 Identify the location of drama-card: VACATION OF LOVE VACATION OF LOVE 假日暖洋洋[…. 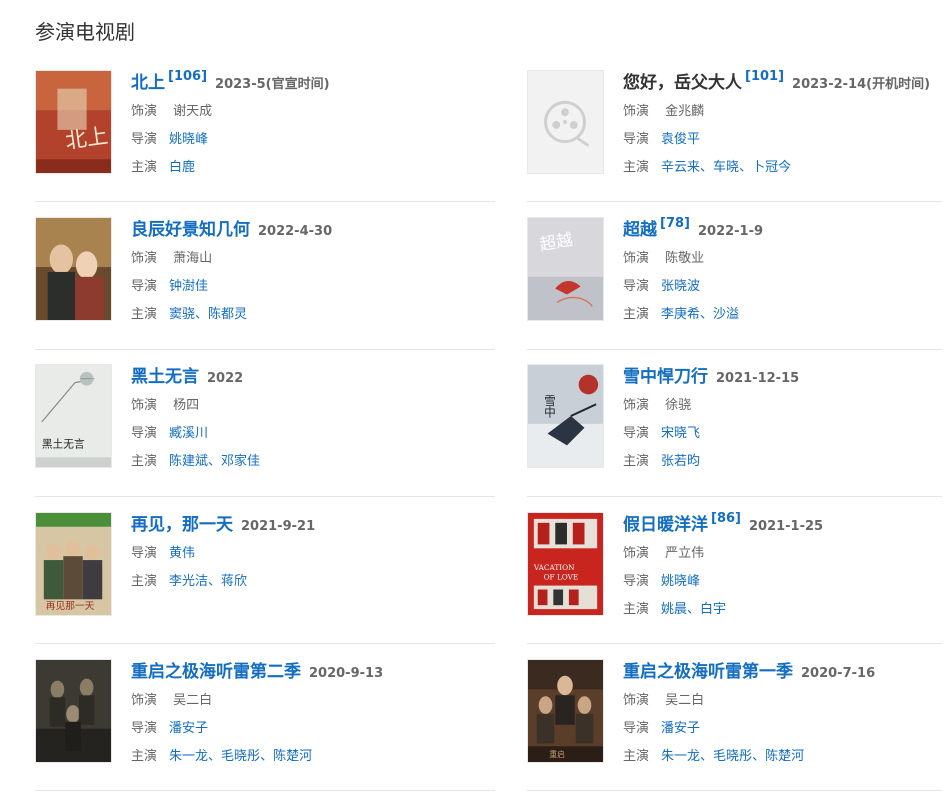
(738, 566).